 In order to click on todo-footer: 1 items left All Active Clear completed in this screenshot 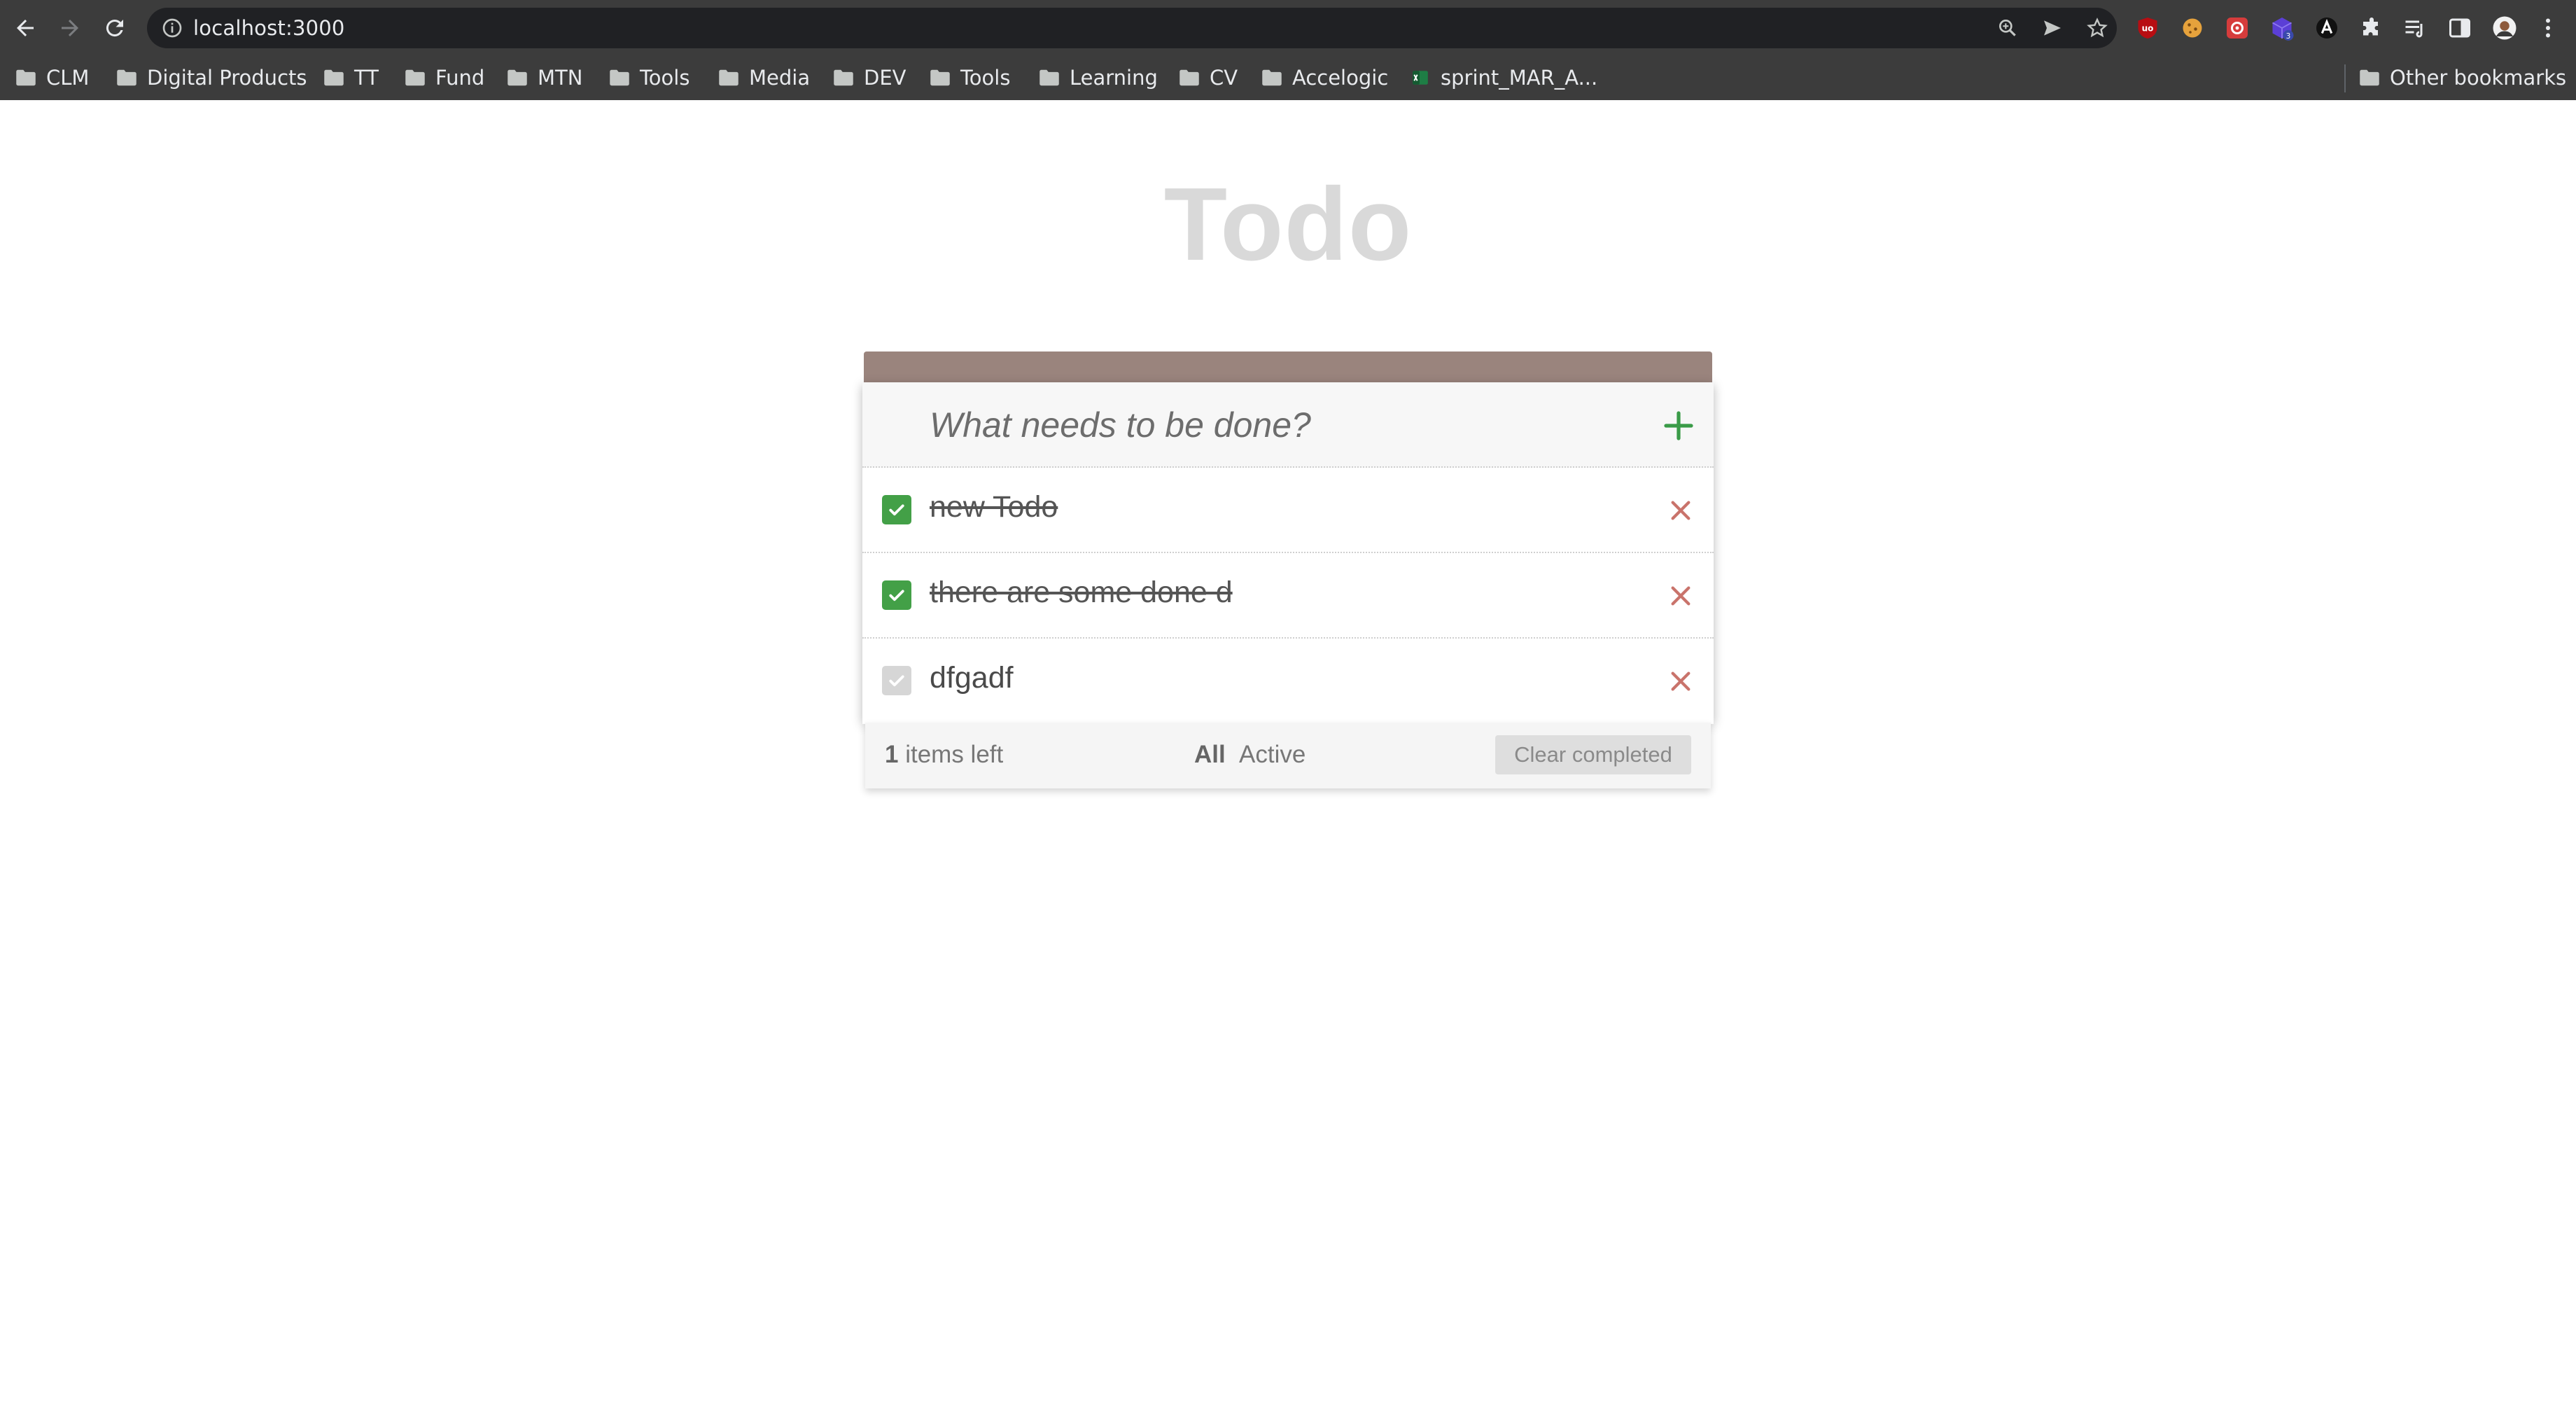, I will do `click(1288, 755)`.